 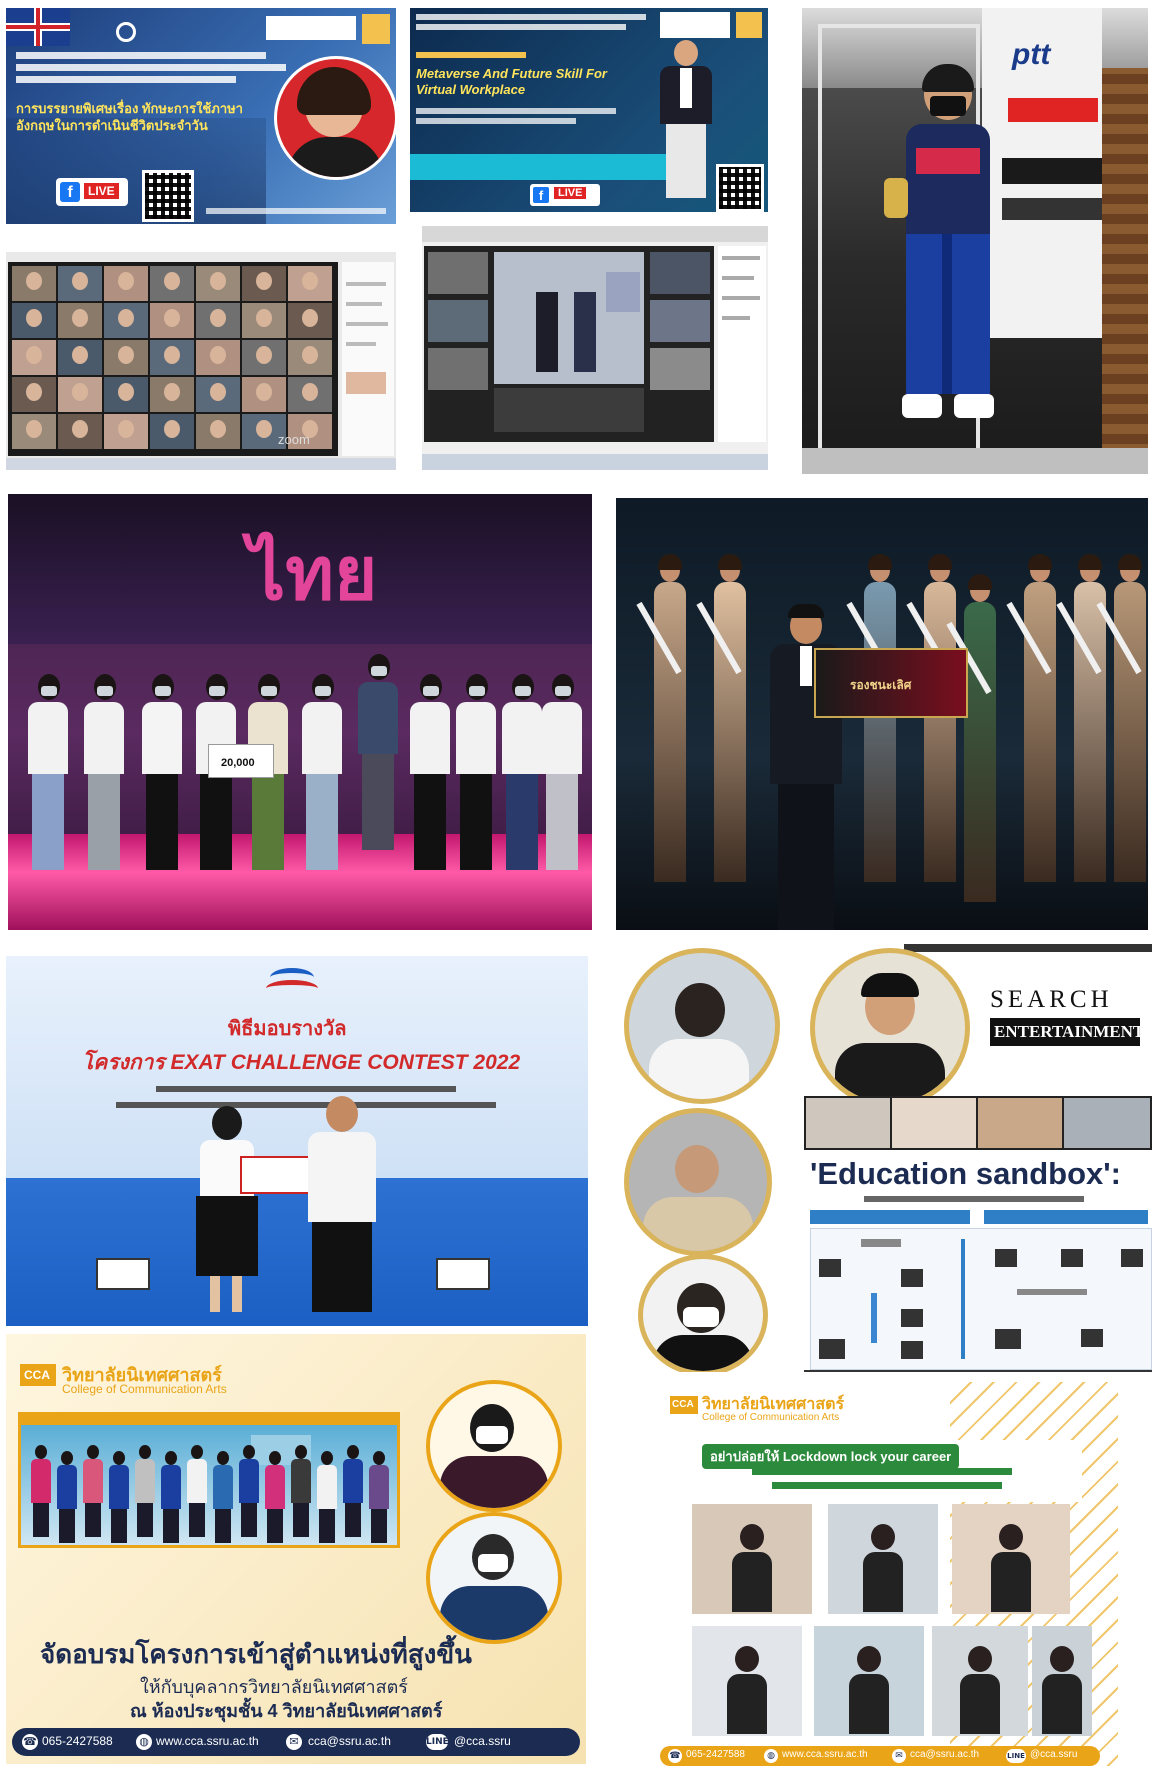 I want to click on check-amount: 20,000, so click(x=238, y=763).